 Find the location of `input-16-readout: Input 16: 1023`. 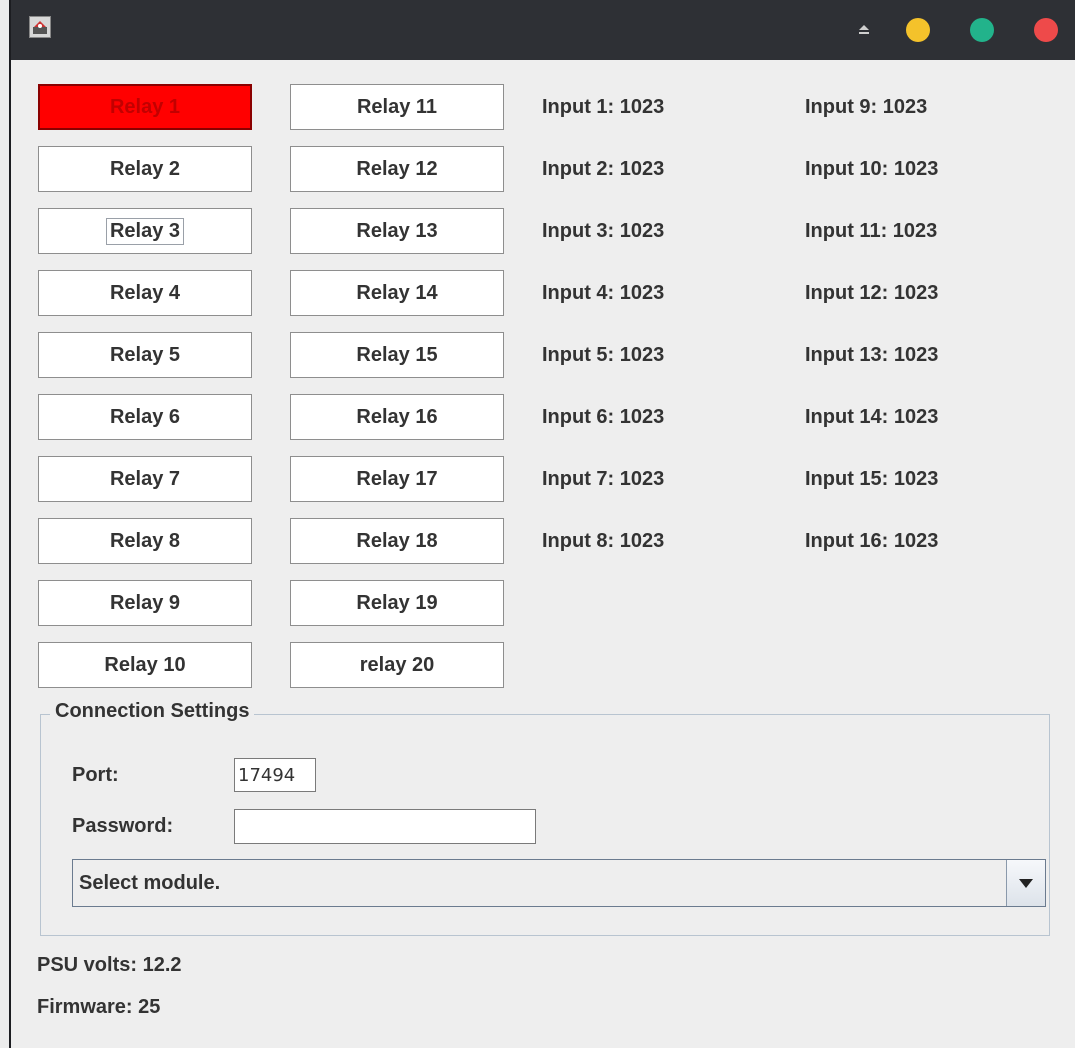

input-16-readout: Input 16: 1023 is located at coordinates (872, 541).